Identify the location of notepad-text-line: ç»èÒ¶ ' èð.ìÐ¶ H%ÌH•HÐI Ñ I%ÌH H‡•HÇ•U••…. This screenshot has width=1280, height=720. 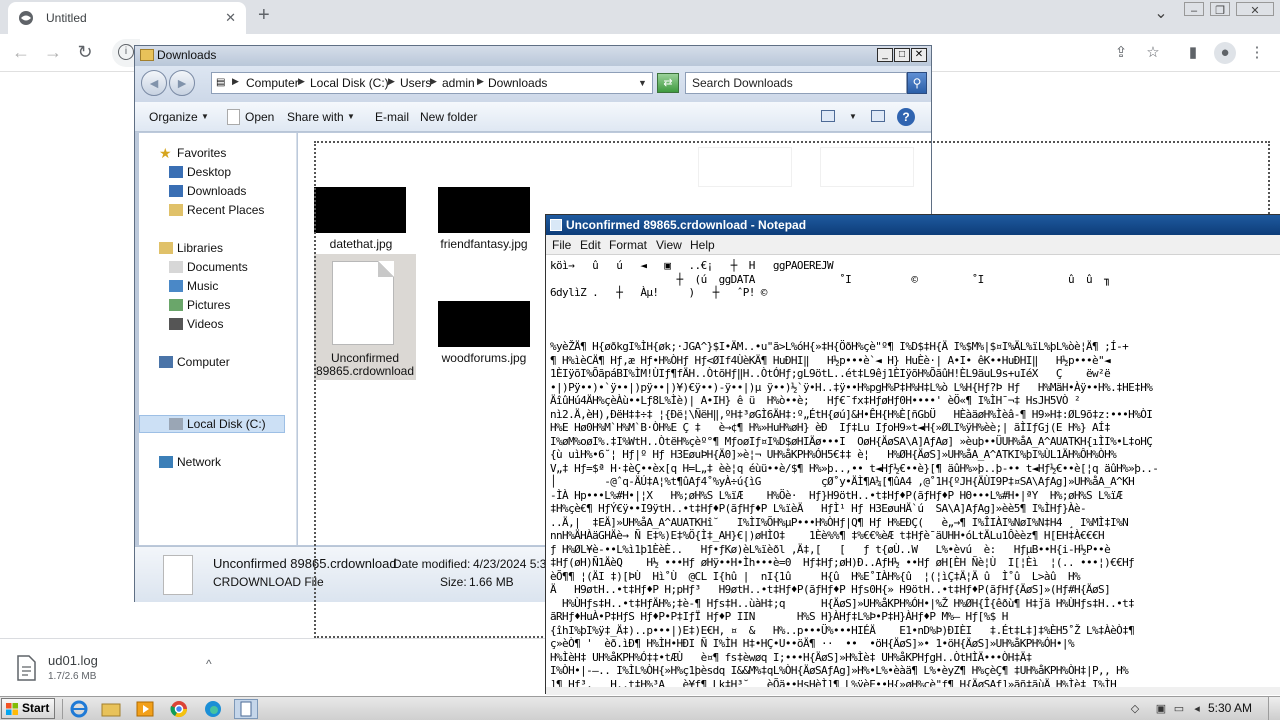
(812, 643).